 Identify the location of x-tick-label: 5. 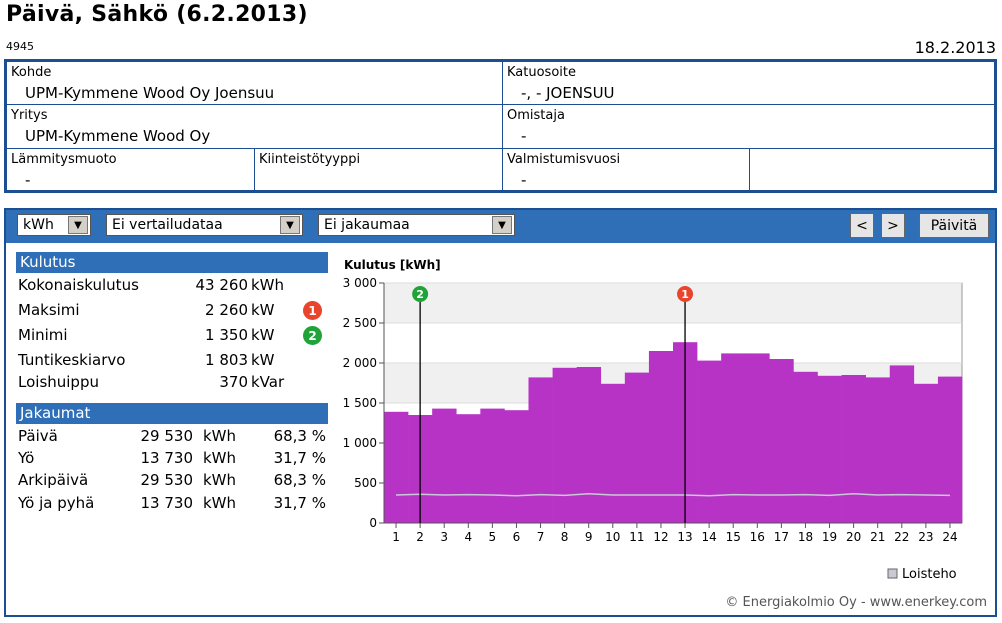
(493, 537).